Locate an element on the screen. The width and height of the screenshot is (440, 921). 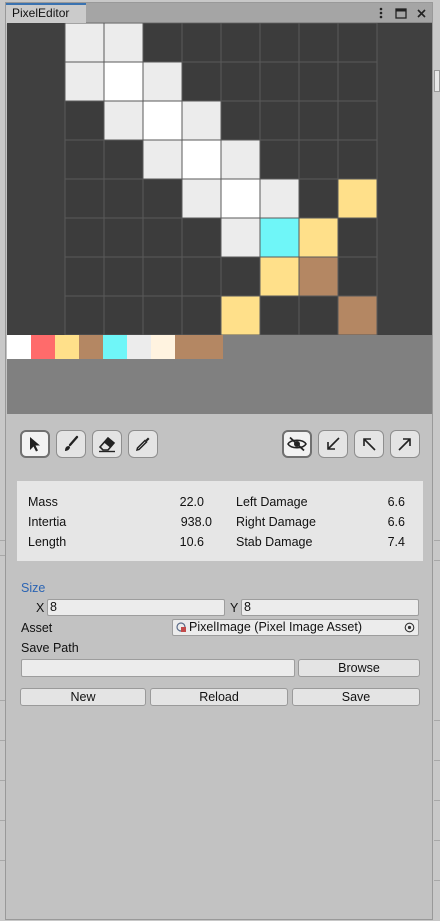
eraser-tool-button is located at coordinates (107, 444).